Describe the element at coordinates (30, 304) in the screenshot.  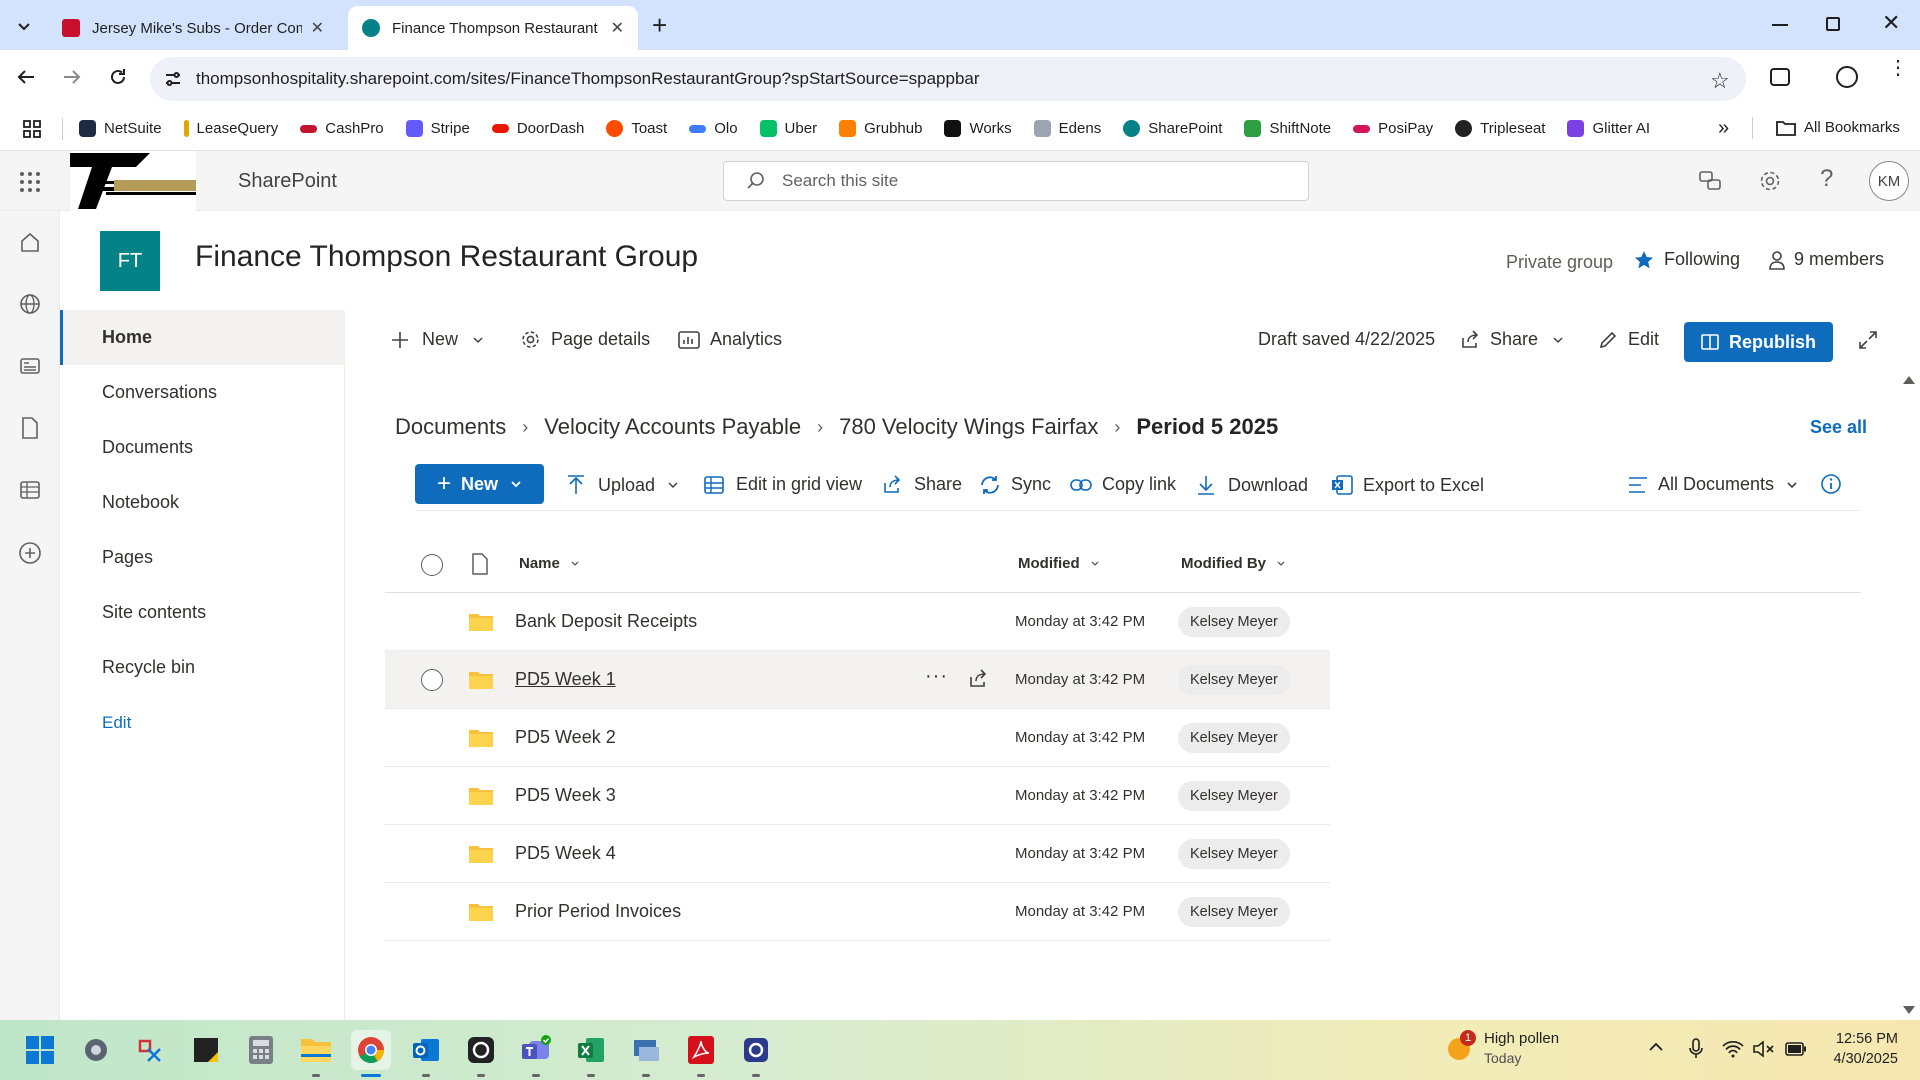
I see `globe-icon` at that location.